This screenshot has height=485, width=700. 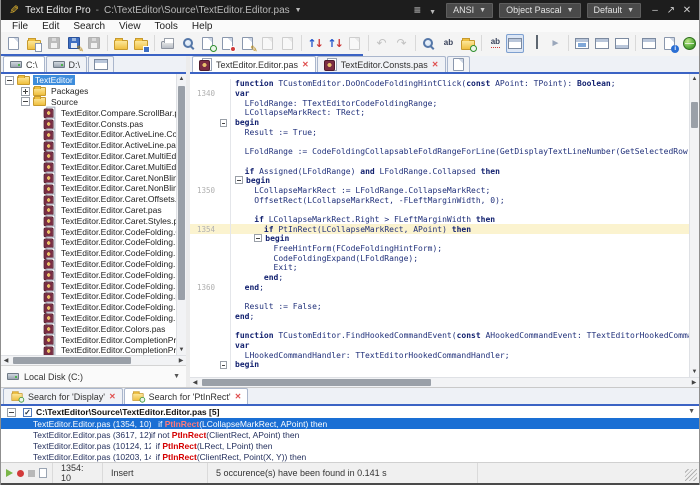 I want to click on open-in-browser-icon, so click(x=689, y=43).